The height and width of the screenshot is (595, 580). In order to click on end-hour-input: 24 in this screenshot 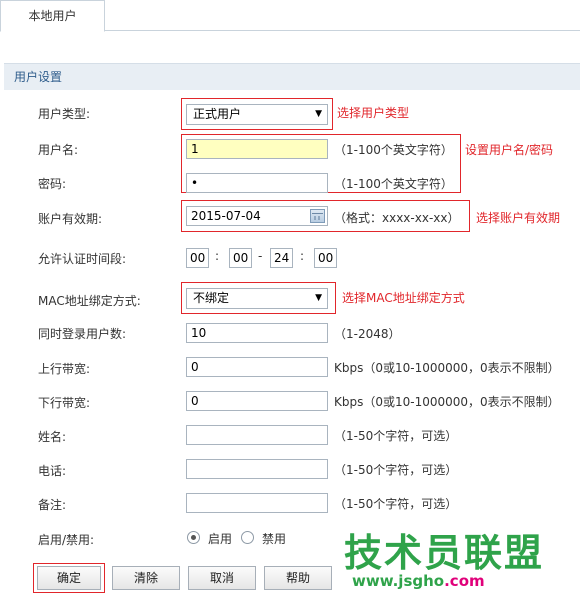, I will do `click(281, 258)`.